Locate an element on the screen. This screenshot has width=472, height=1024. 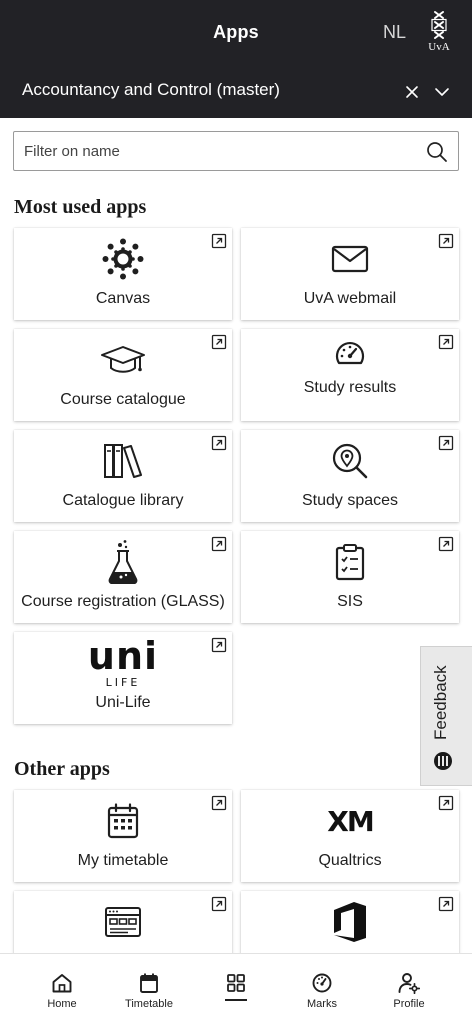
app-label: SIS is located at coordinates (350, 601).